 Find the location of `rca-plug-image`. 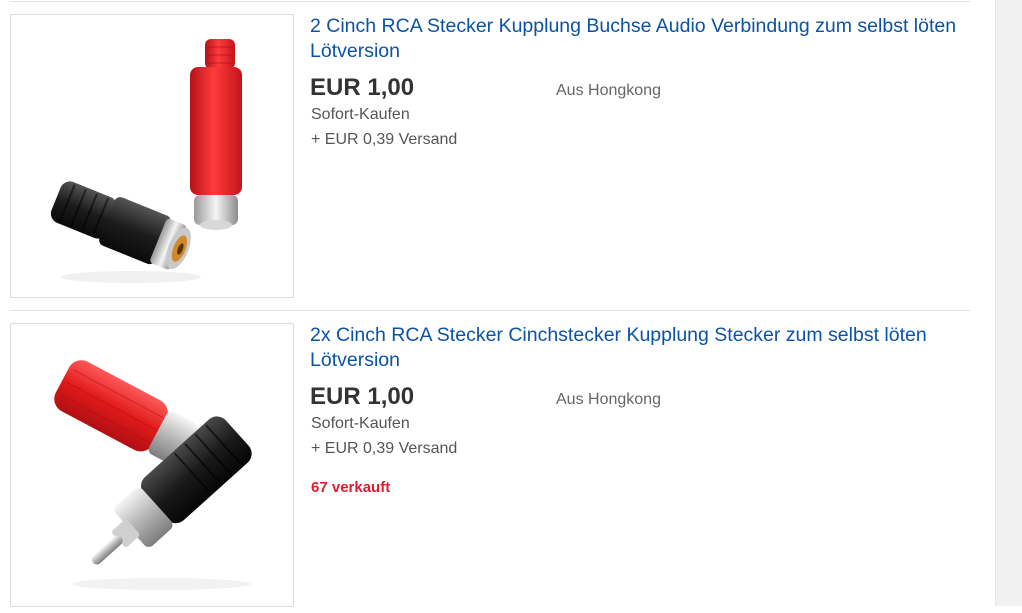

rca-plug-image is located at coordinates (153, 475).